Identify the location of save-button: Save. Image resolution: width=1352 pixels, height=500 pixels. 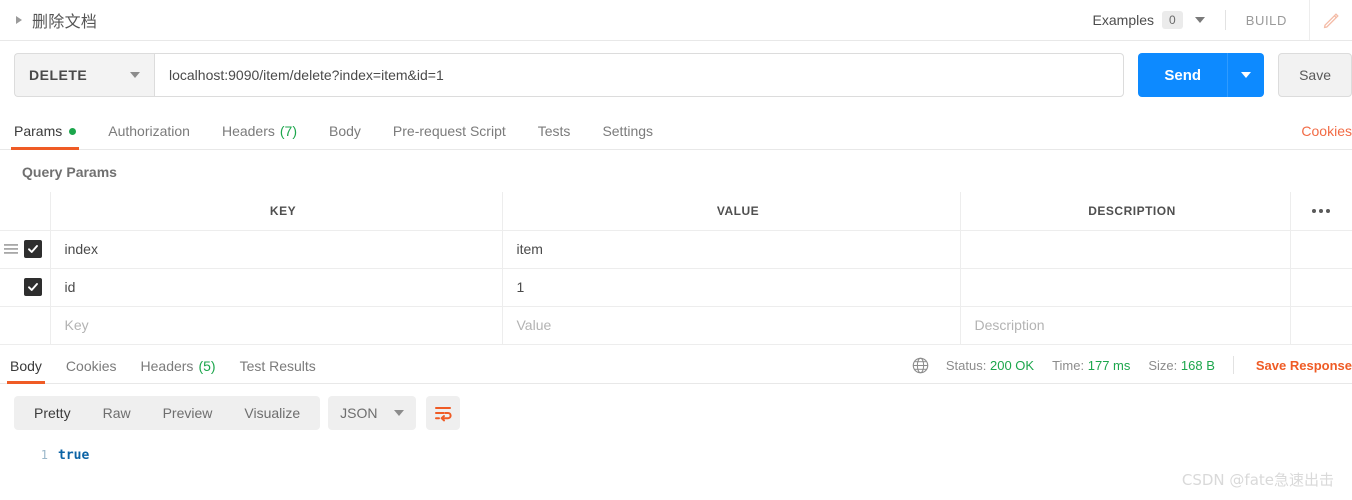
(1315, 75).